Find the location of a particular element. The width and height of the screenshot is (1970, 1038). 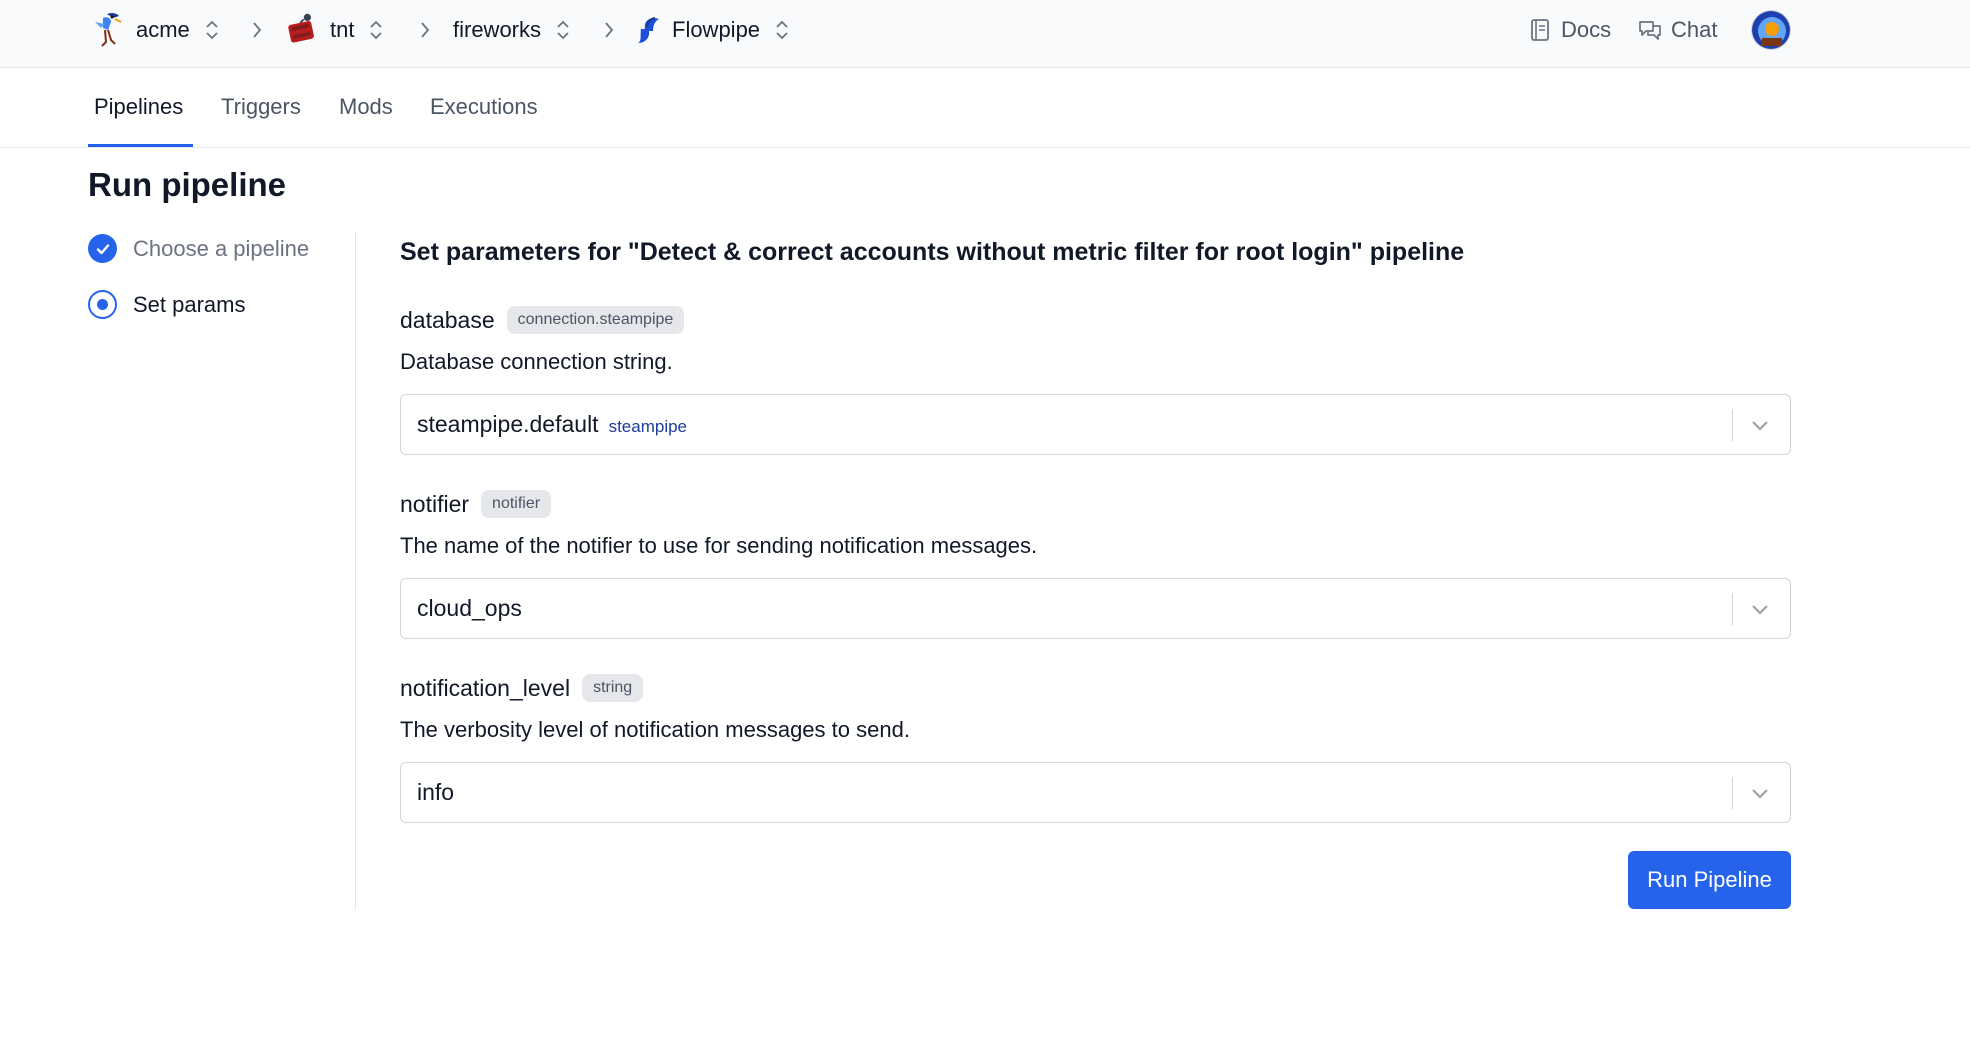

breadcrumb-label: tnt is located at coordinates (342, 29).